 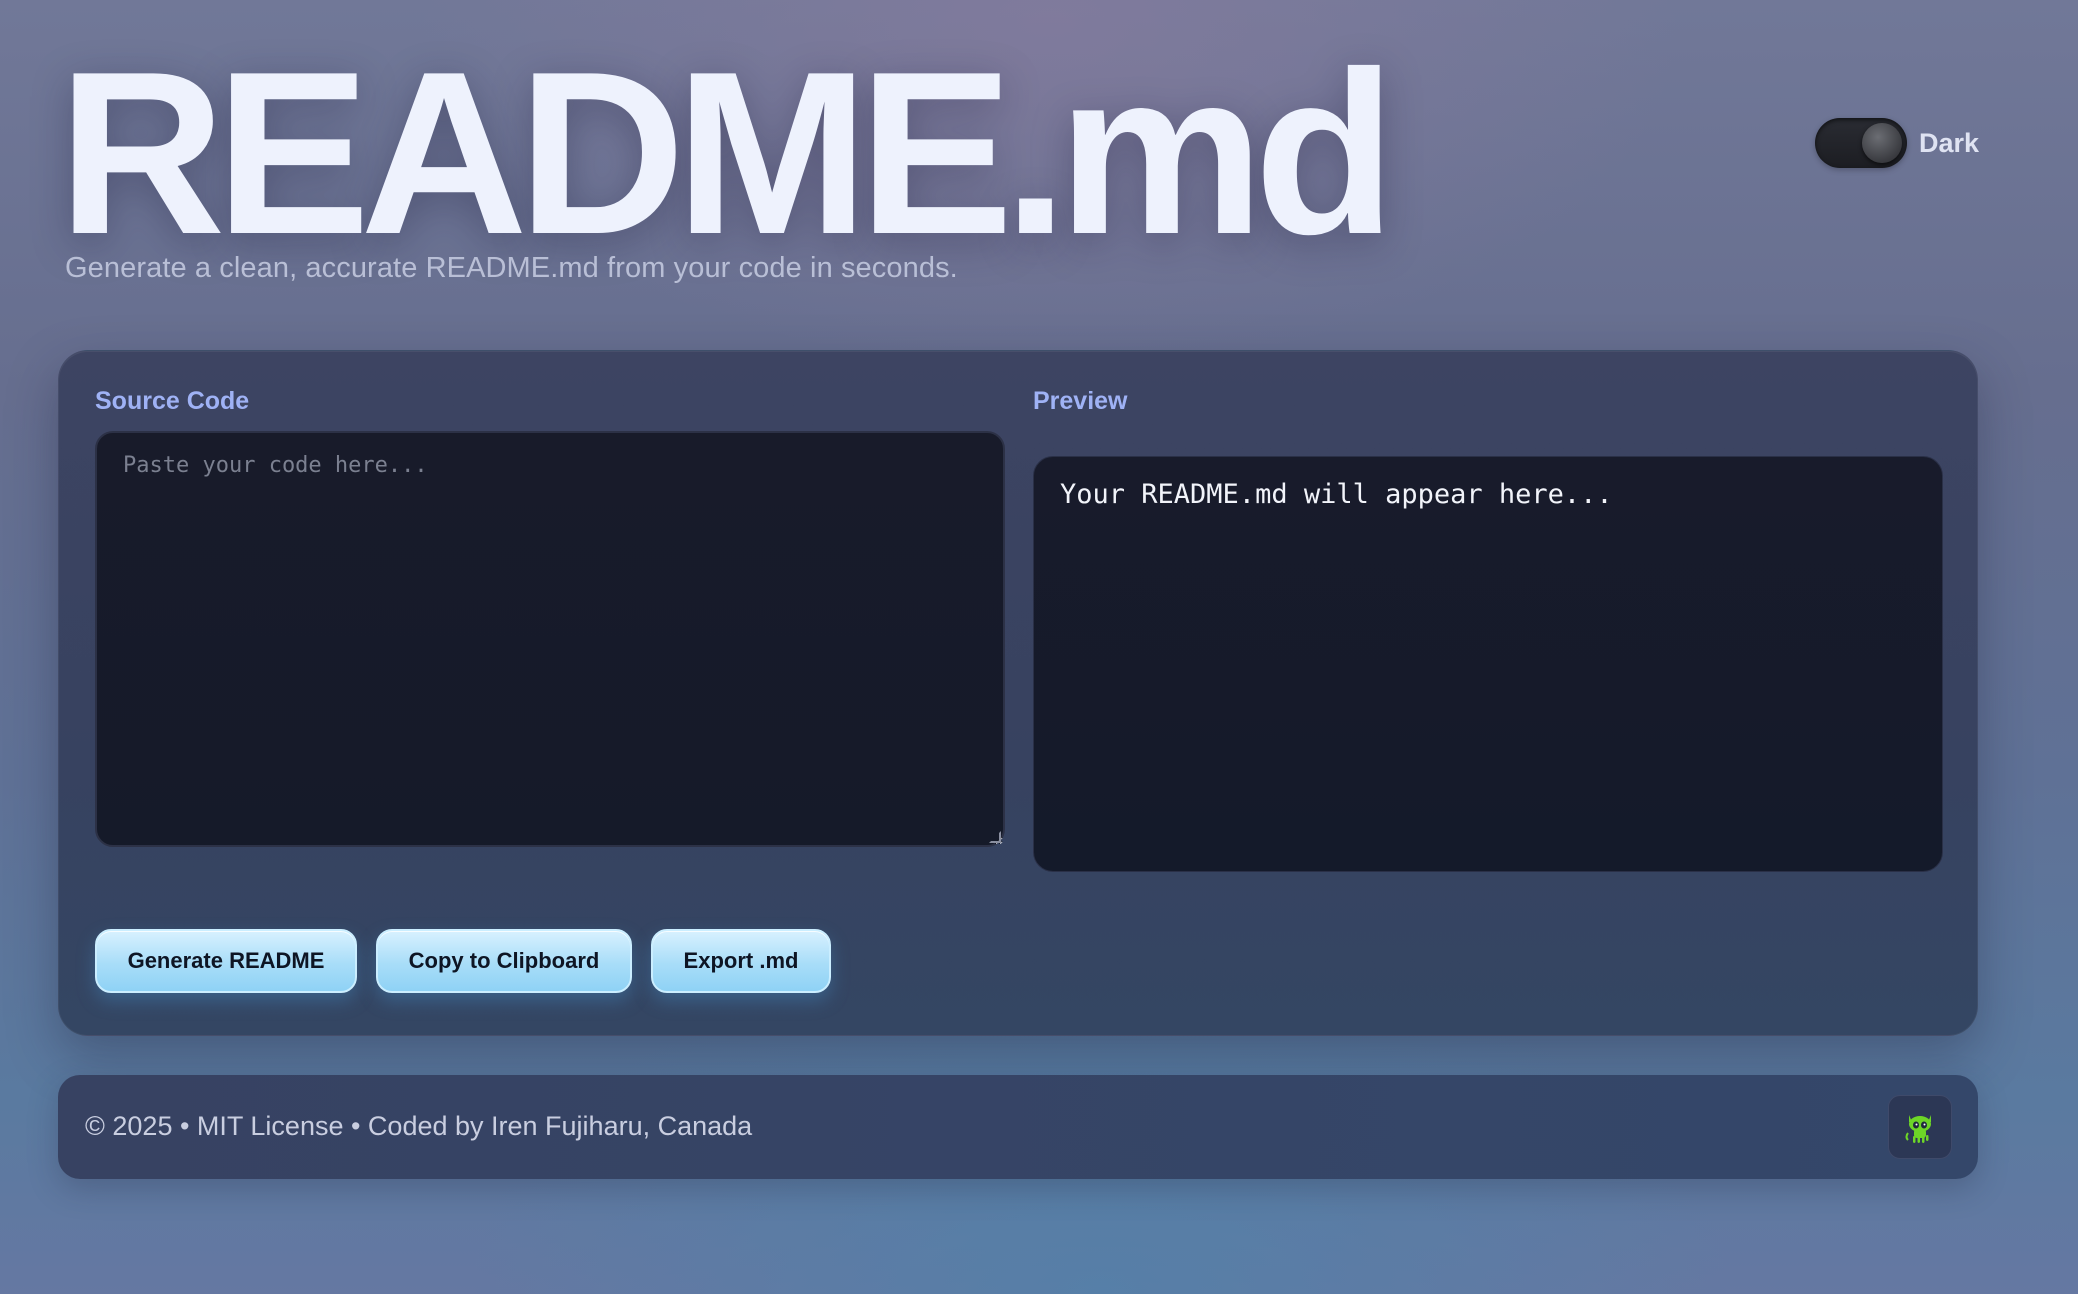 I want to click on source-code-input, so click(x=550, y=639).